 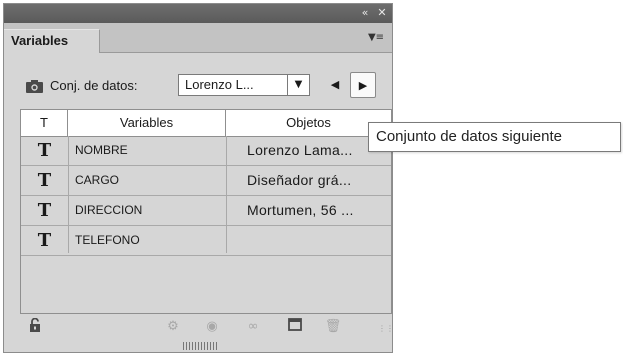 I want to click on variable-name: NOMBRE, so click(x=101, y=150).